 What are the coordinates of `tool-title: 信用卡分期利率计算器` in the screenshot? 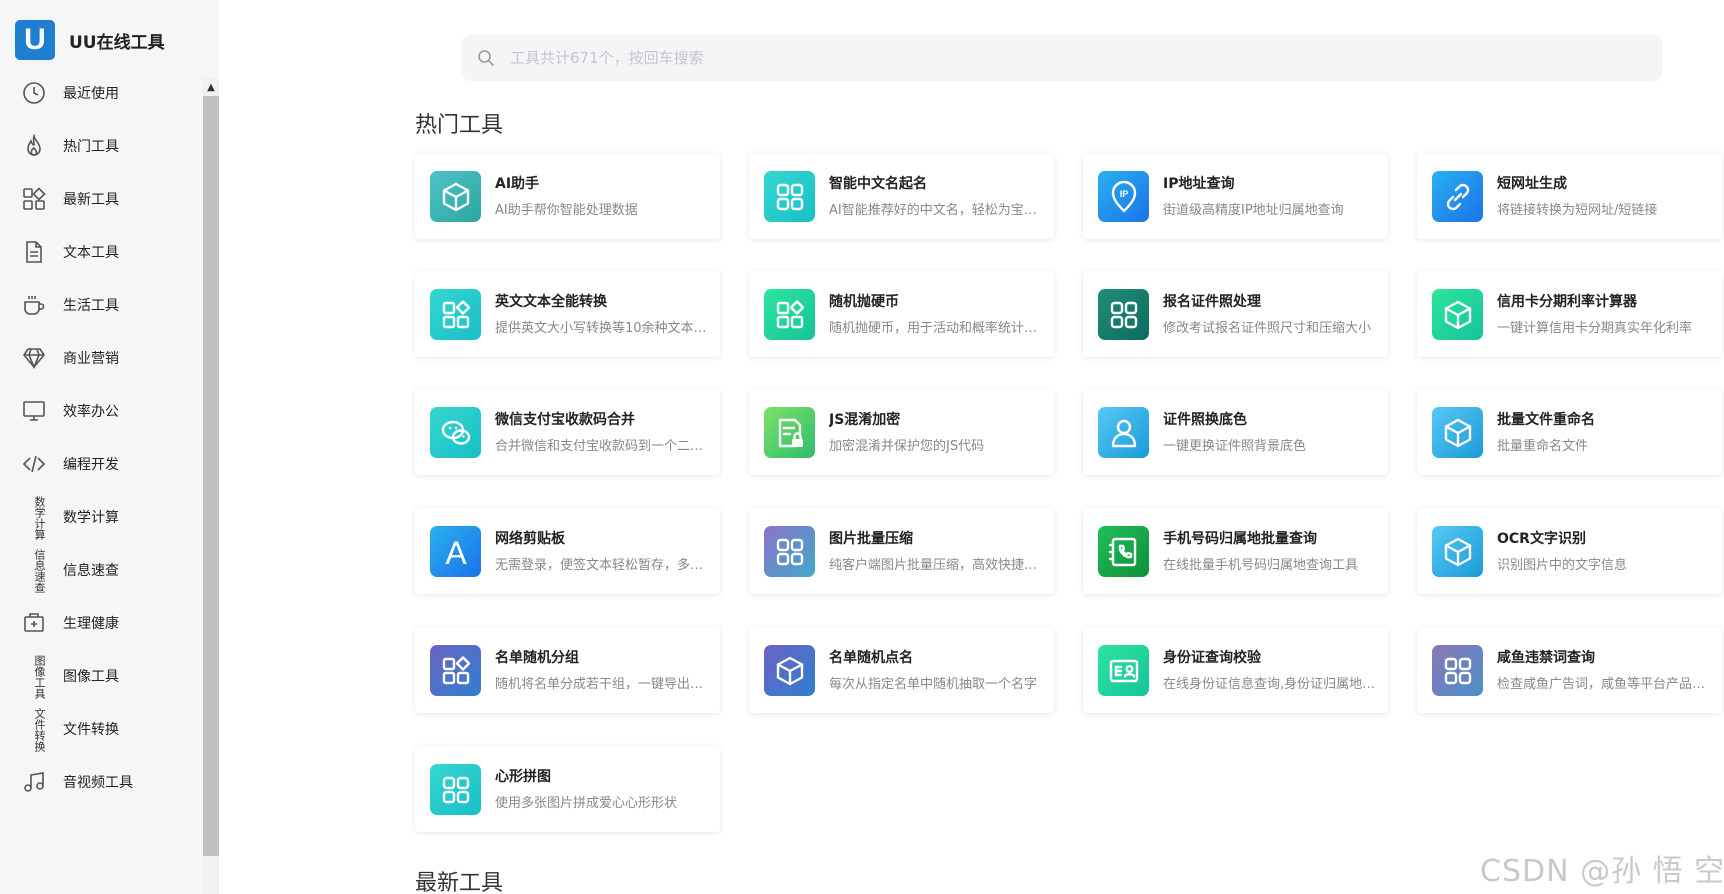 It's located at (1567, 302).